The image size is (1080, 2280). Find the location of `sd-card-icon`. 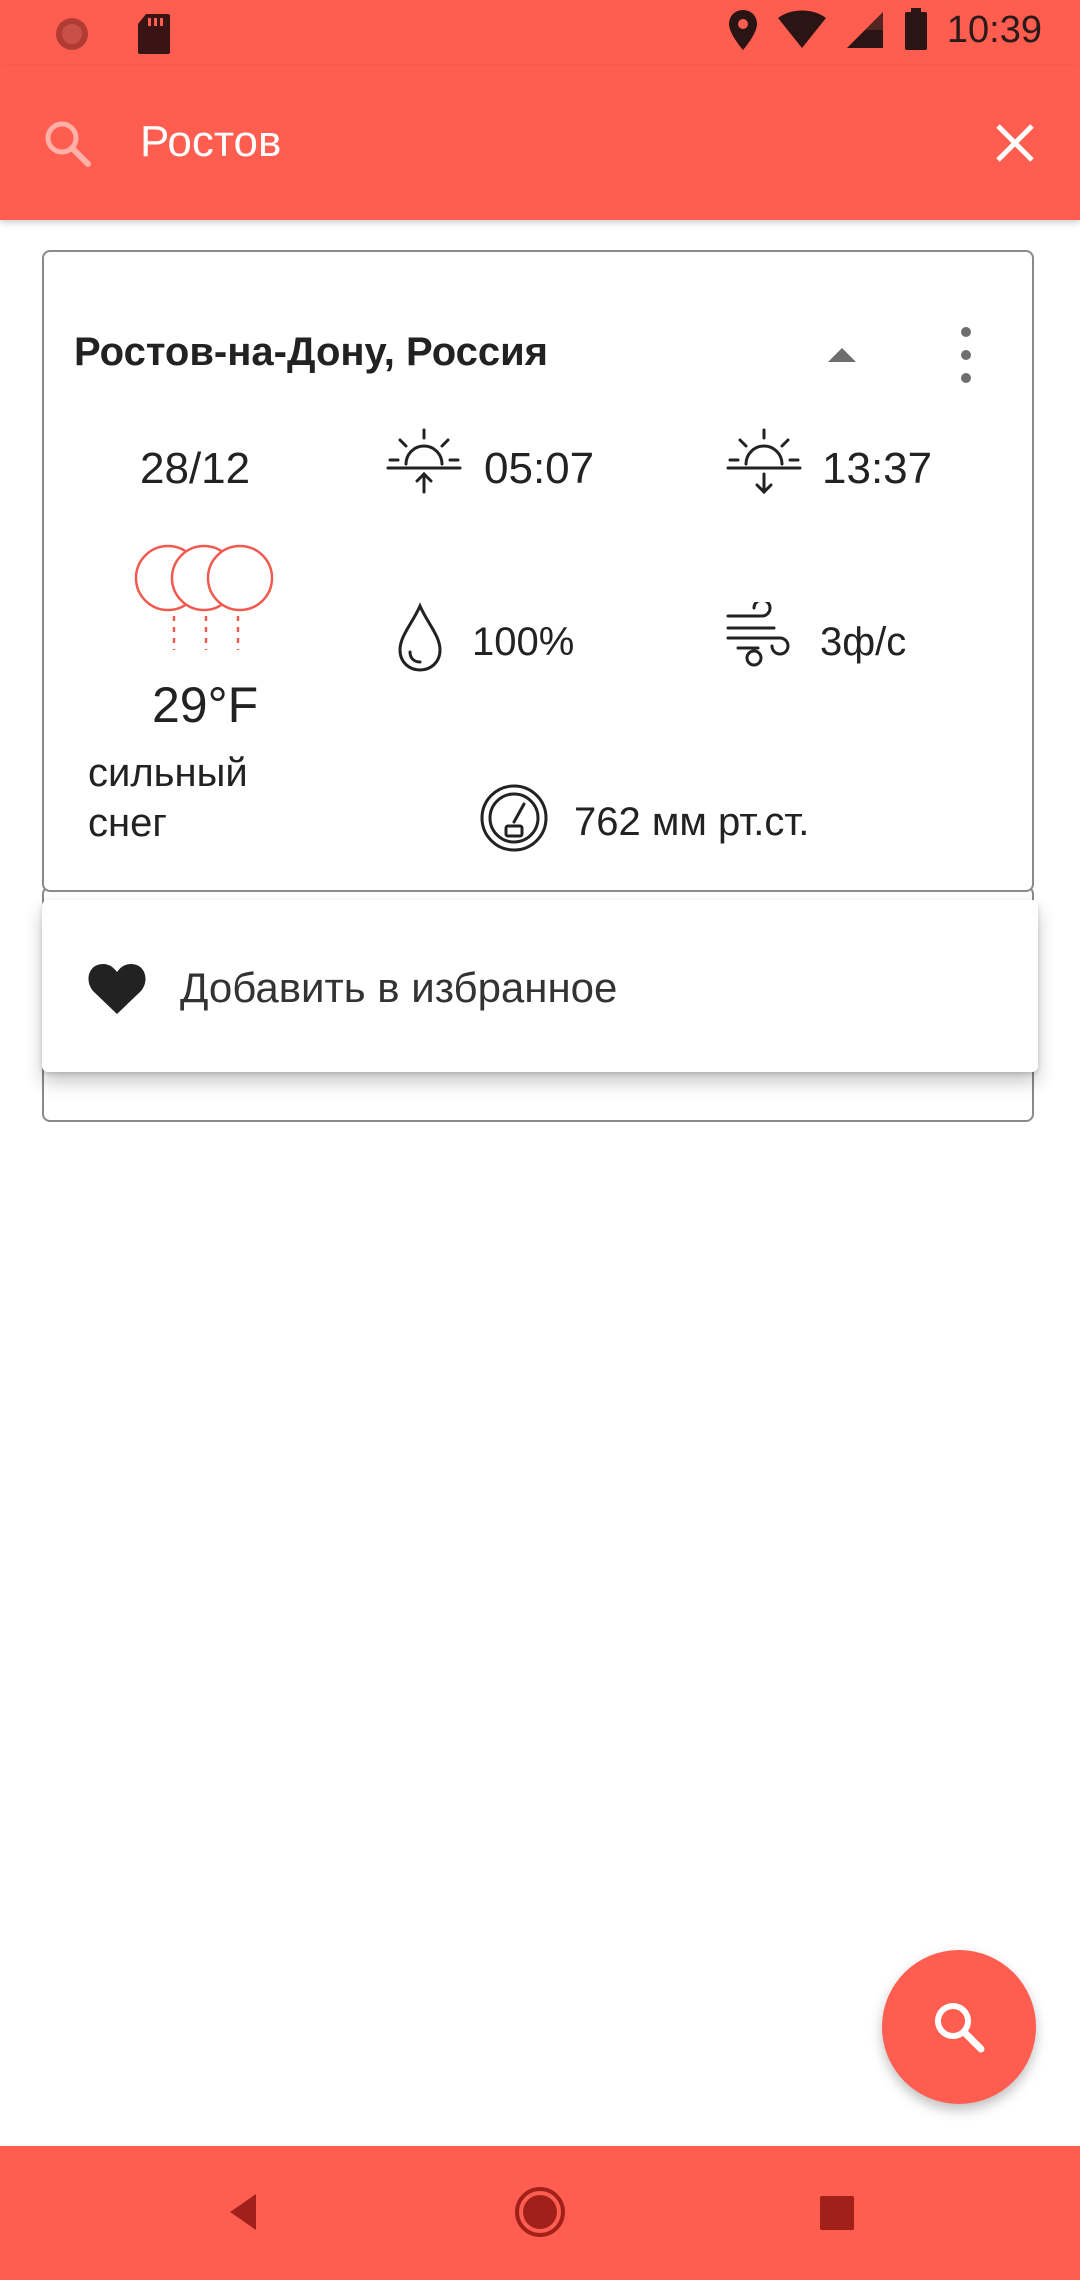

sd-card-icon is located at coordinates (154, 34).